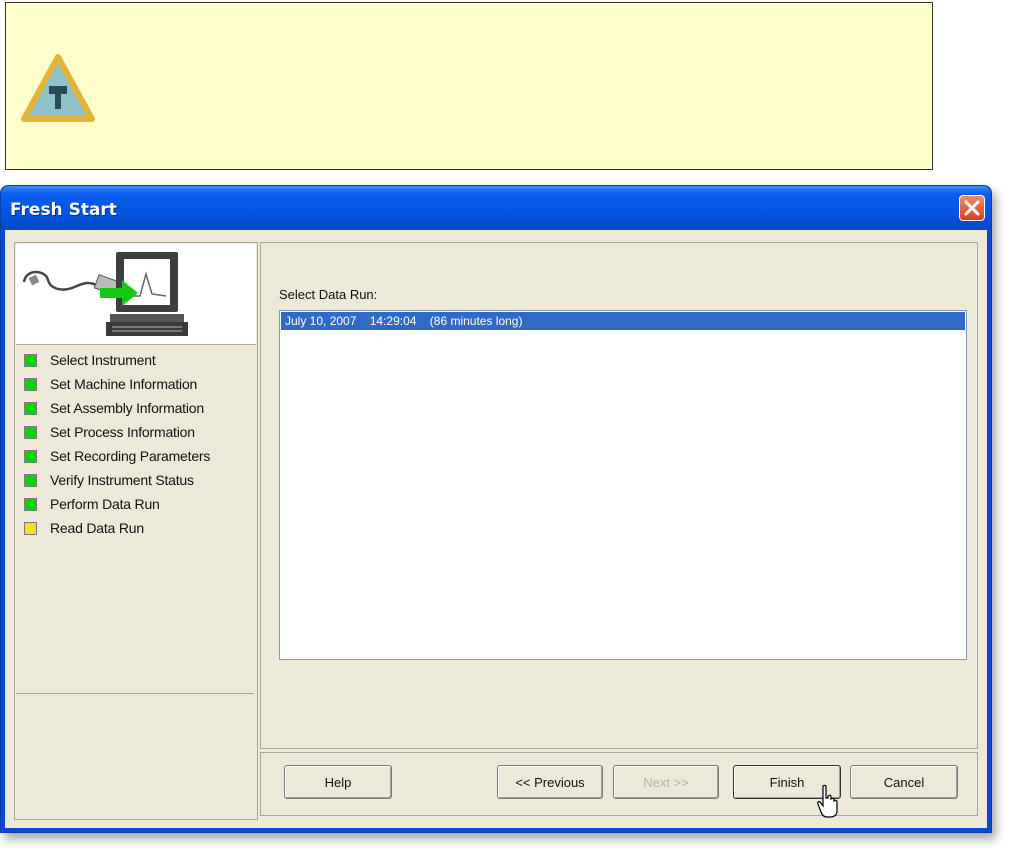 This screenshot has width=1009, height=848. Describe the element at coordinates (122, 480) in the screenshot. I see `step-label: Verify Instrument Status` at that location.